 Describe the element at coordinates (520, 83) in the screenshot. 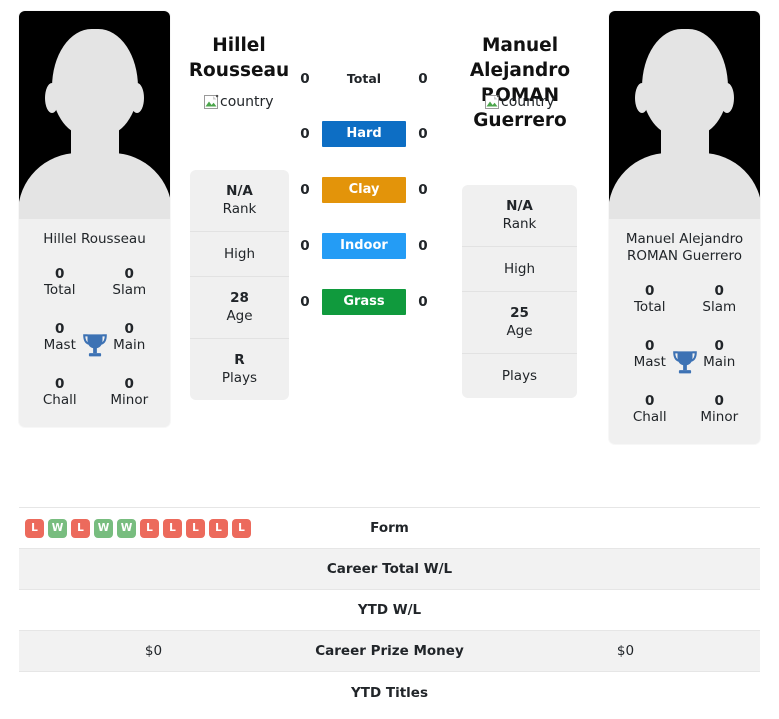

I see `headline-name-right: Manuel Alejandro ROMAN Guerrero` at that location.